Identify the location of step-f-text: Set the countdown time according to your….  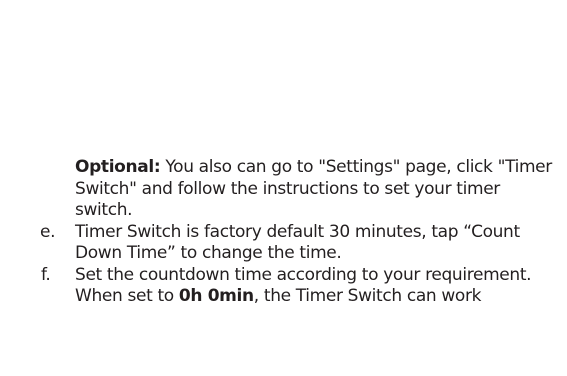
(303, 274).